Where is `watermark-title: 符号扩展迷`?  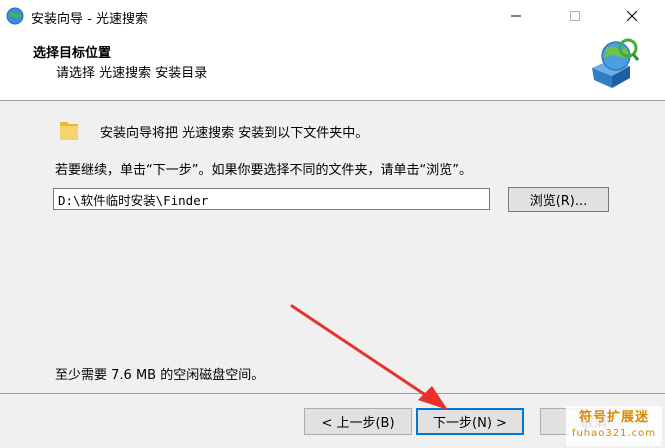
watermark-title: 符号扩展迷 is located at coordinates (613, 417).